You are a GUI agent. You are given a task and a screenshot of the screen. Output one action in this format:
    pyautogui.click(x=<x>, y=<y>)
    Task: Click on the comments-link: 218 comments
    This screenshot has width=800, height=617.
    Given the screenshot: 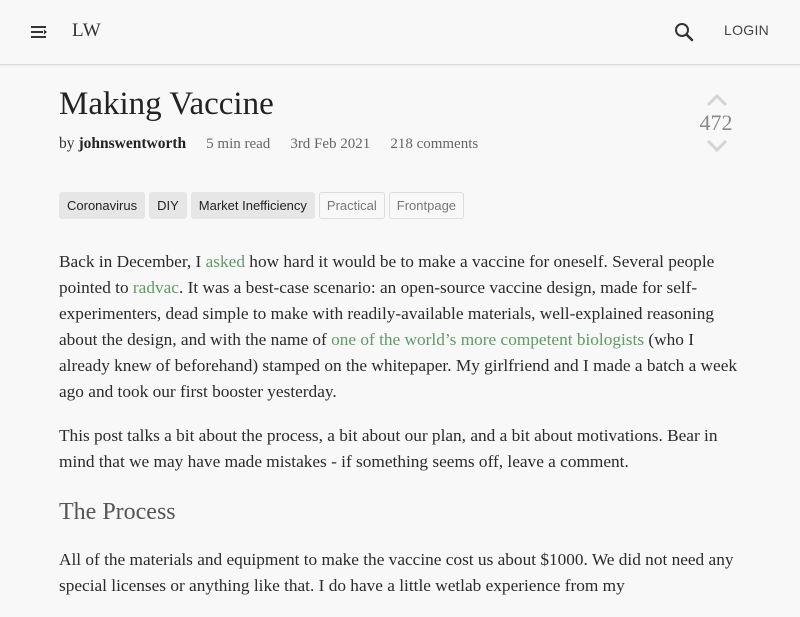 What is the action you would take?
    pyautogui.click(x=434, y=144)
    